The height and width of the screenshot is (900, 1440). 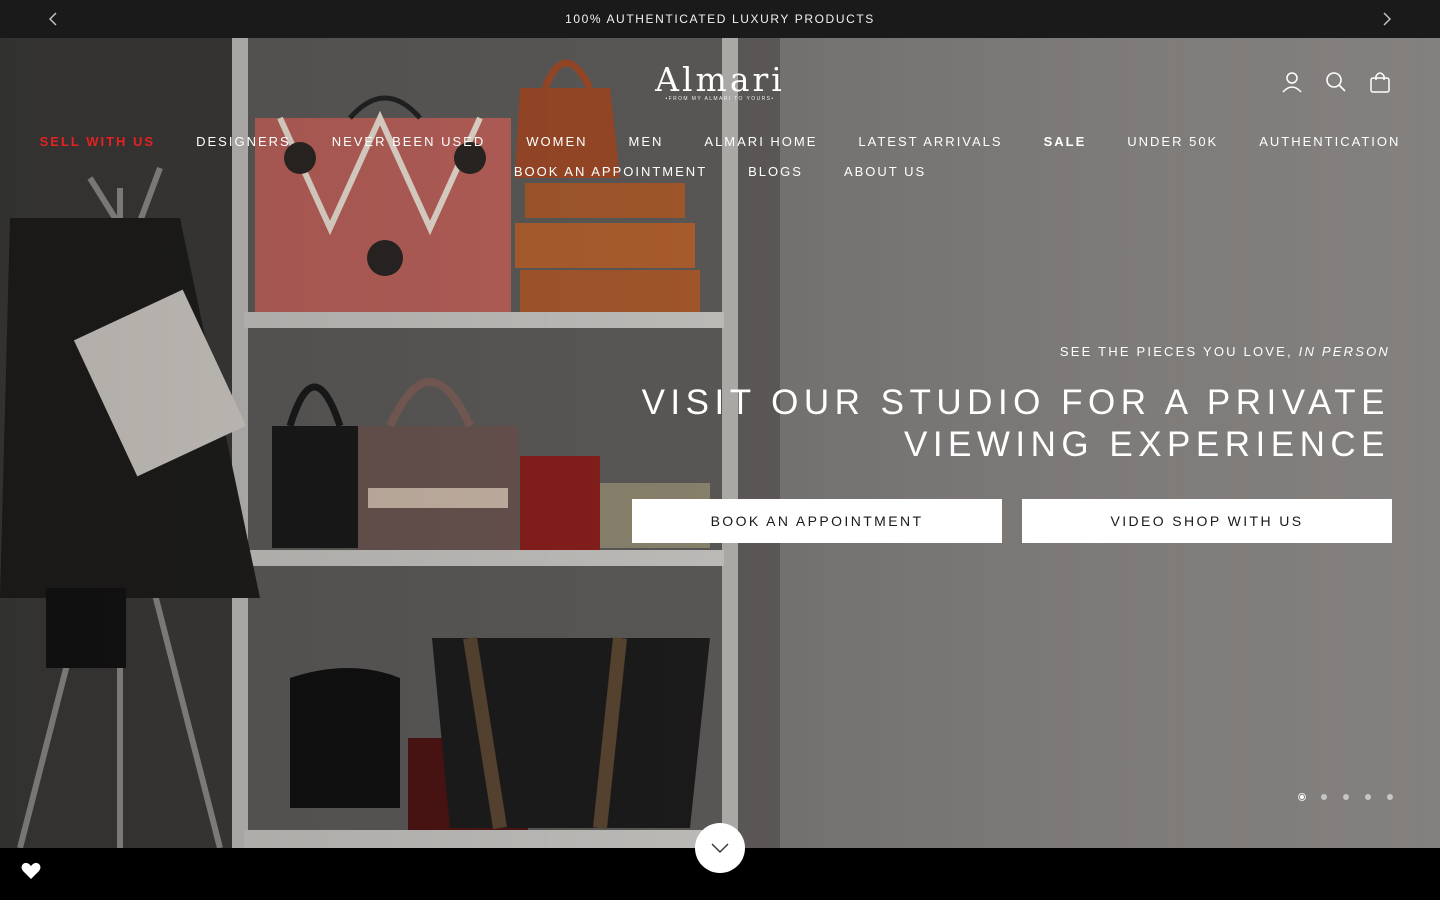 I want to click on account-icon, so click(x=1292, y=82).